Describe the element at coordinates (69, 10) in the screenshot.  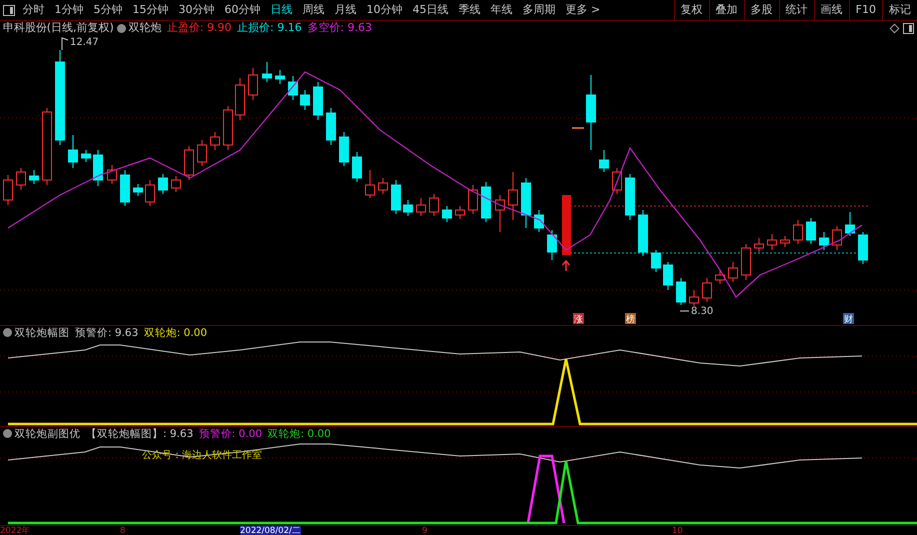
I see `period-tab: 1分钟` at that location.